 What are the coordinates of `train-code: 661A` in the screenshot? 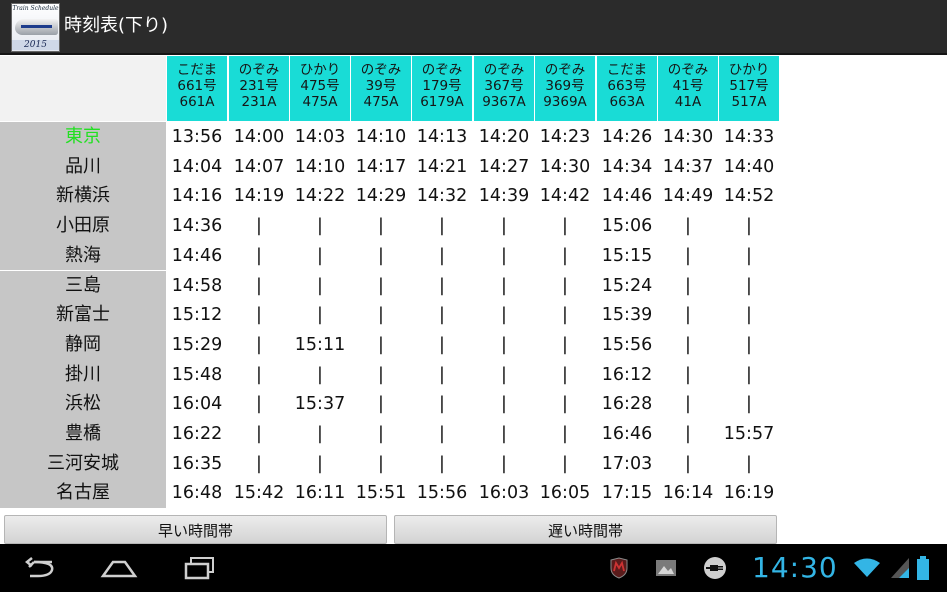 It's located at (197, 102).